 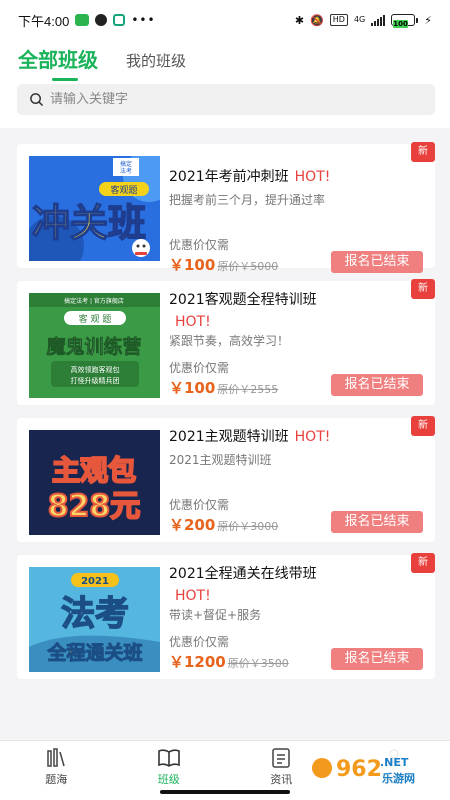 I want to click on bluetooth-icon: ✱, so click(x=299, y=20).